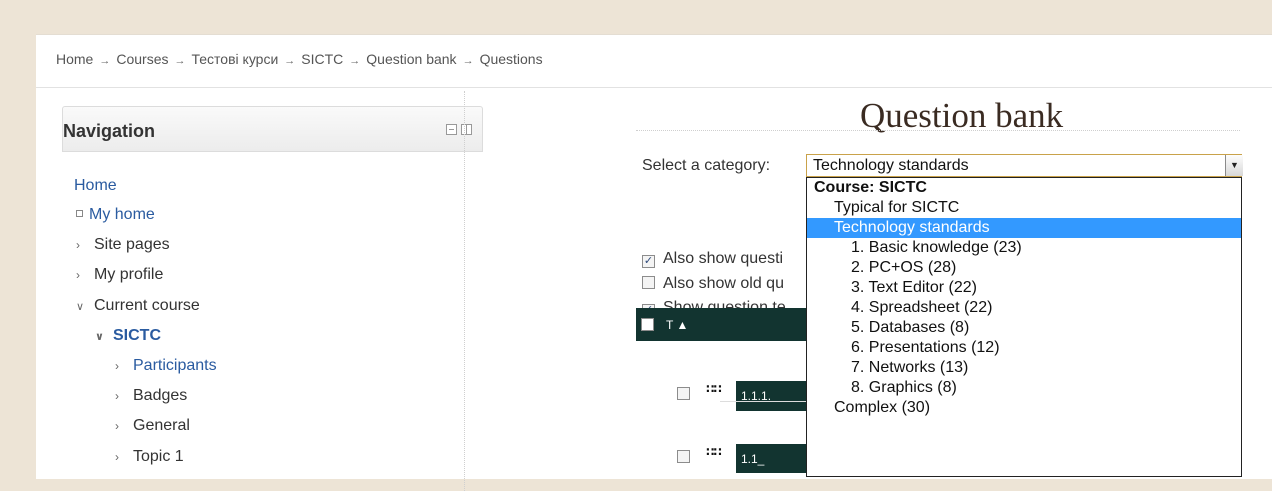 This screenshot has width=1272, height=491. Describe the element at coordinates (771, 396) in the screenshot. I see `table-row: 1.1.1.` at that location.